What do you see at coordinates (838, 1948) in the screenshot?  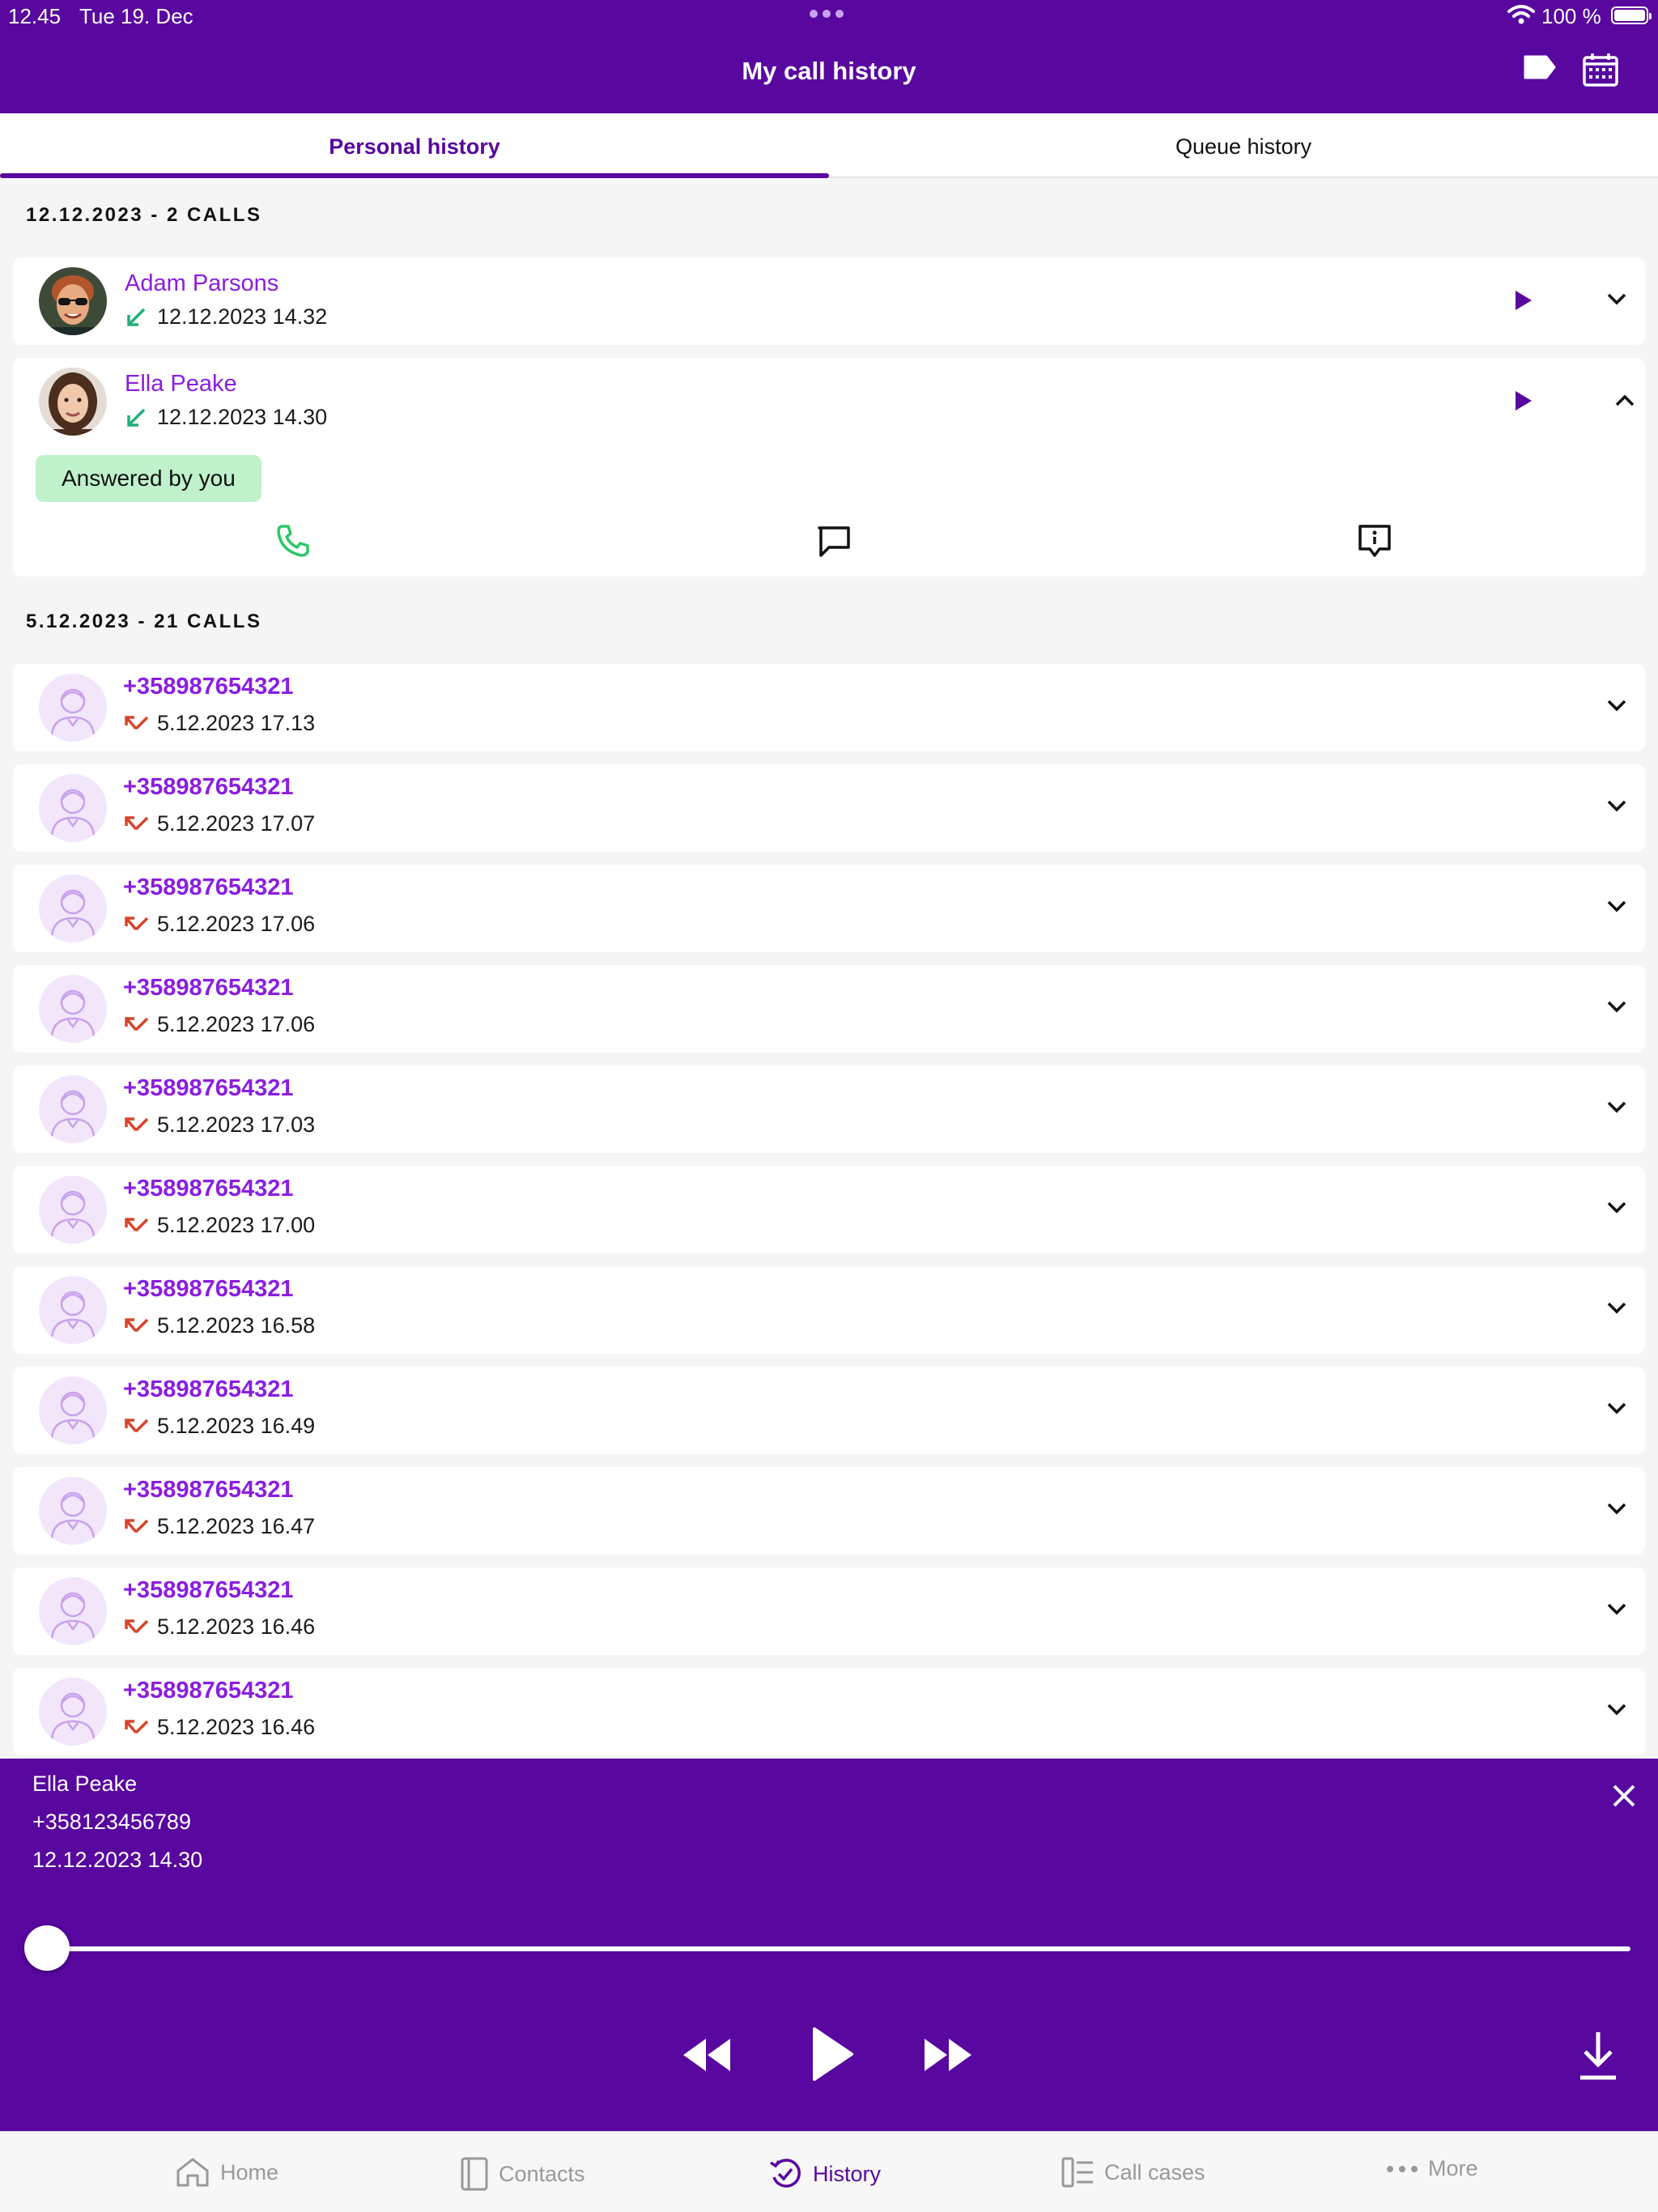 I see `playback-progress-track` at bounding box center [838, 1948].